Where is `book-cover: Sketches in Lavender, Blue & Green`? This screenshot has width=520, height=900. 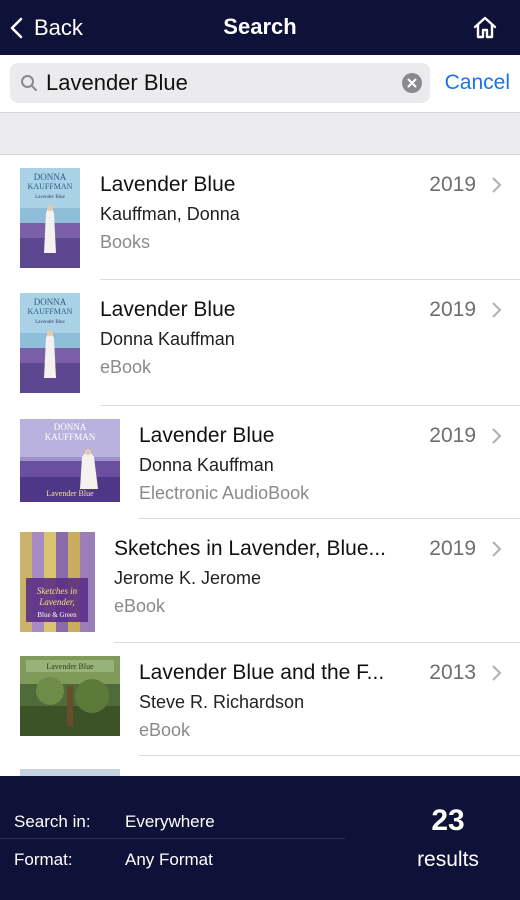 book-cover: Sketches in Lavender, Blue & Green is located at coordinates (57, 582).